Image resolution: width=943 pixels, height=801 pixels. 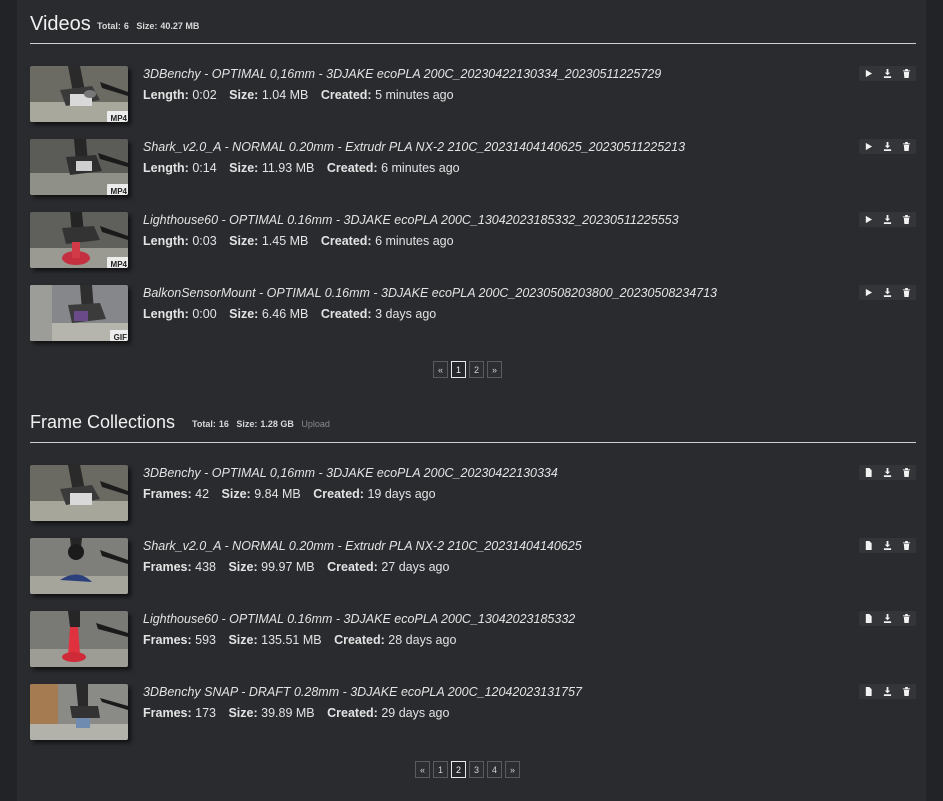 What do you see at coordinates (148, 26) in the screenshot?
I see `videos-meta: Total: 6 Size: 40.27 MB` at bounding box center [148, 26].